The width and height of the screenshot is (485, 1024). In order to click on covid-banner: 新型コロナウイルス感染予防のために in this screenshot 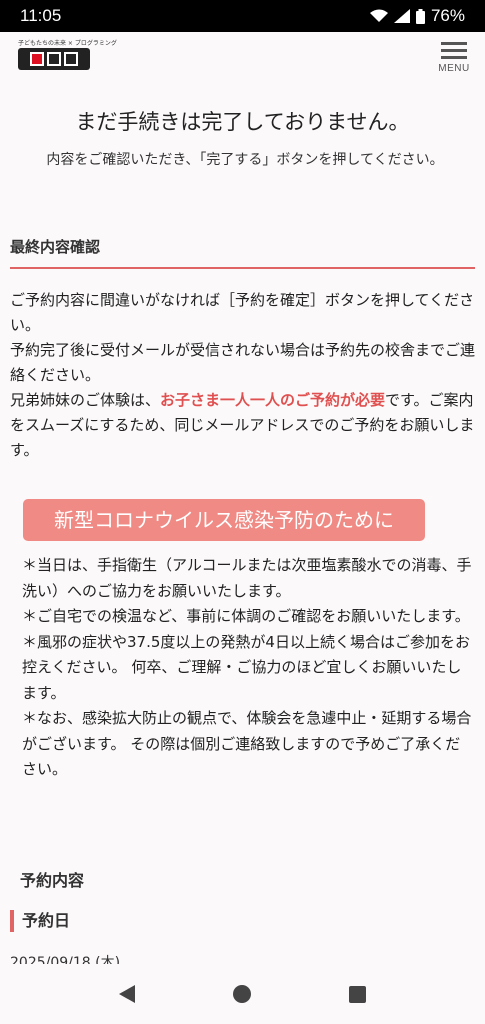, I will do `click(224, 520)`.